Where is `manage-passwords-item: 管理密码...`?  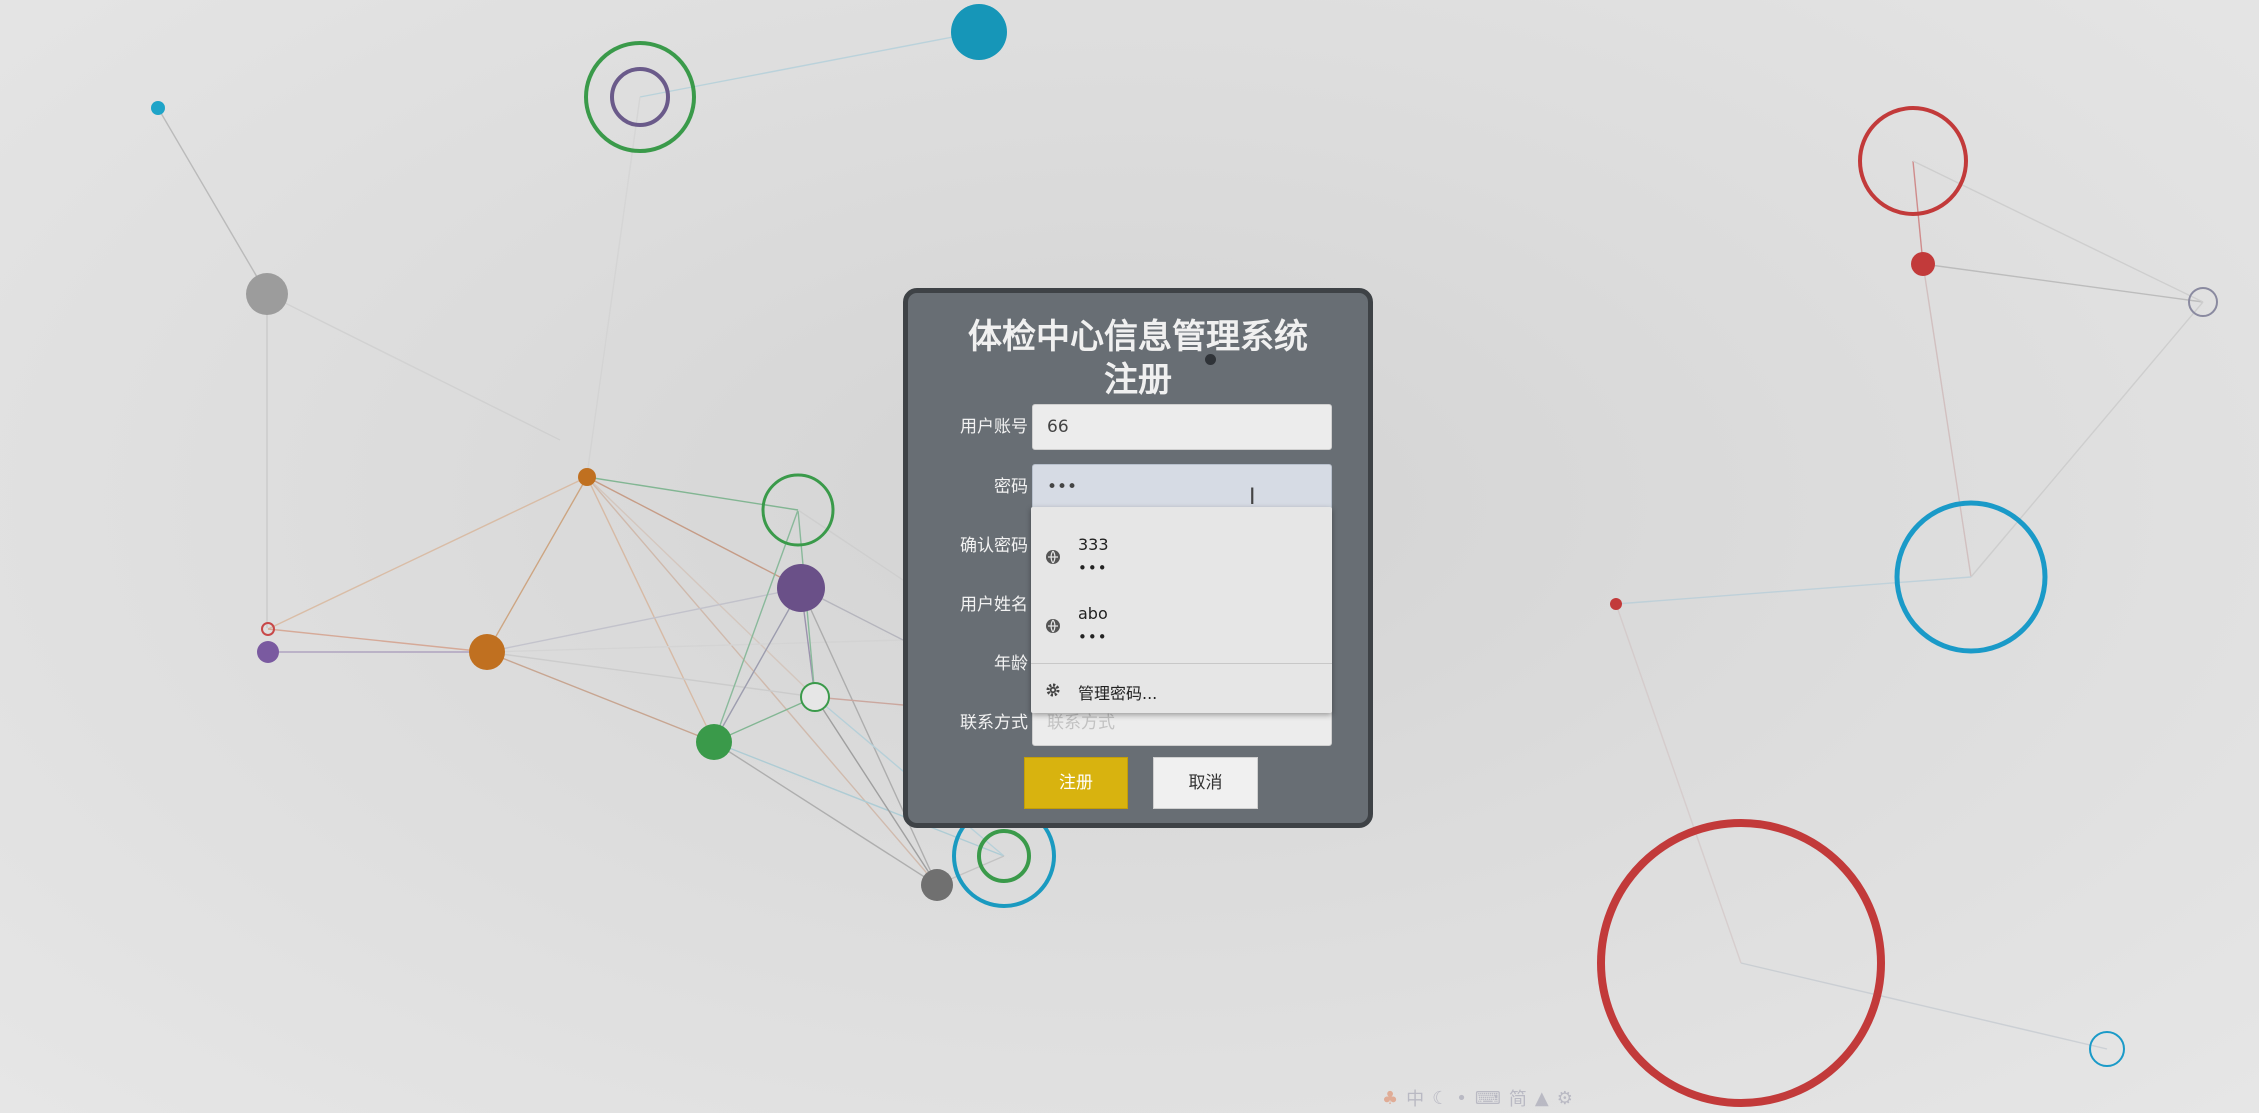 manage-passwords-item: 管理密码... is located at coordinates (1181, 690).